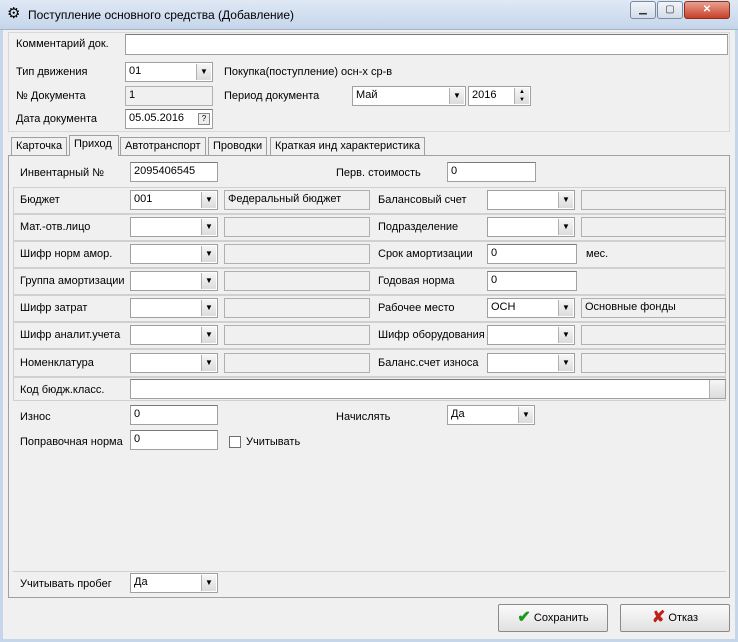  Describe the element at coordinates (238, 146) in the screenshot. I see `tab-postings: Проводки` at that location.